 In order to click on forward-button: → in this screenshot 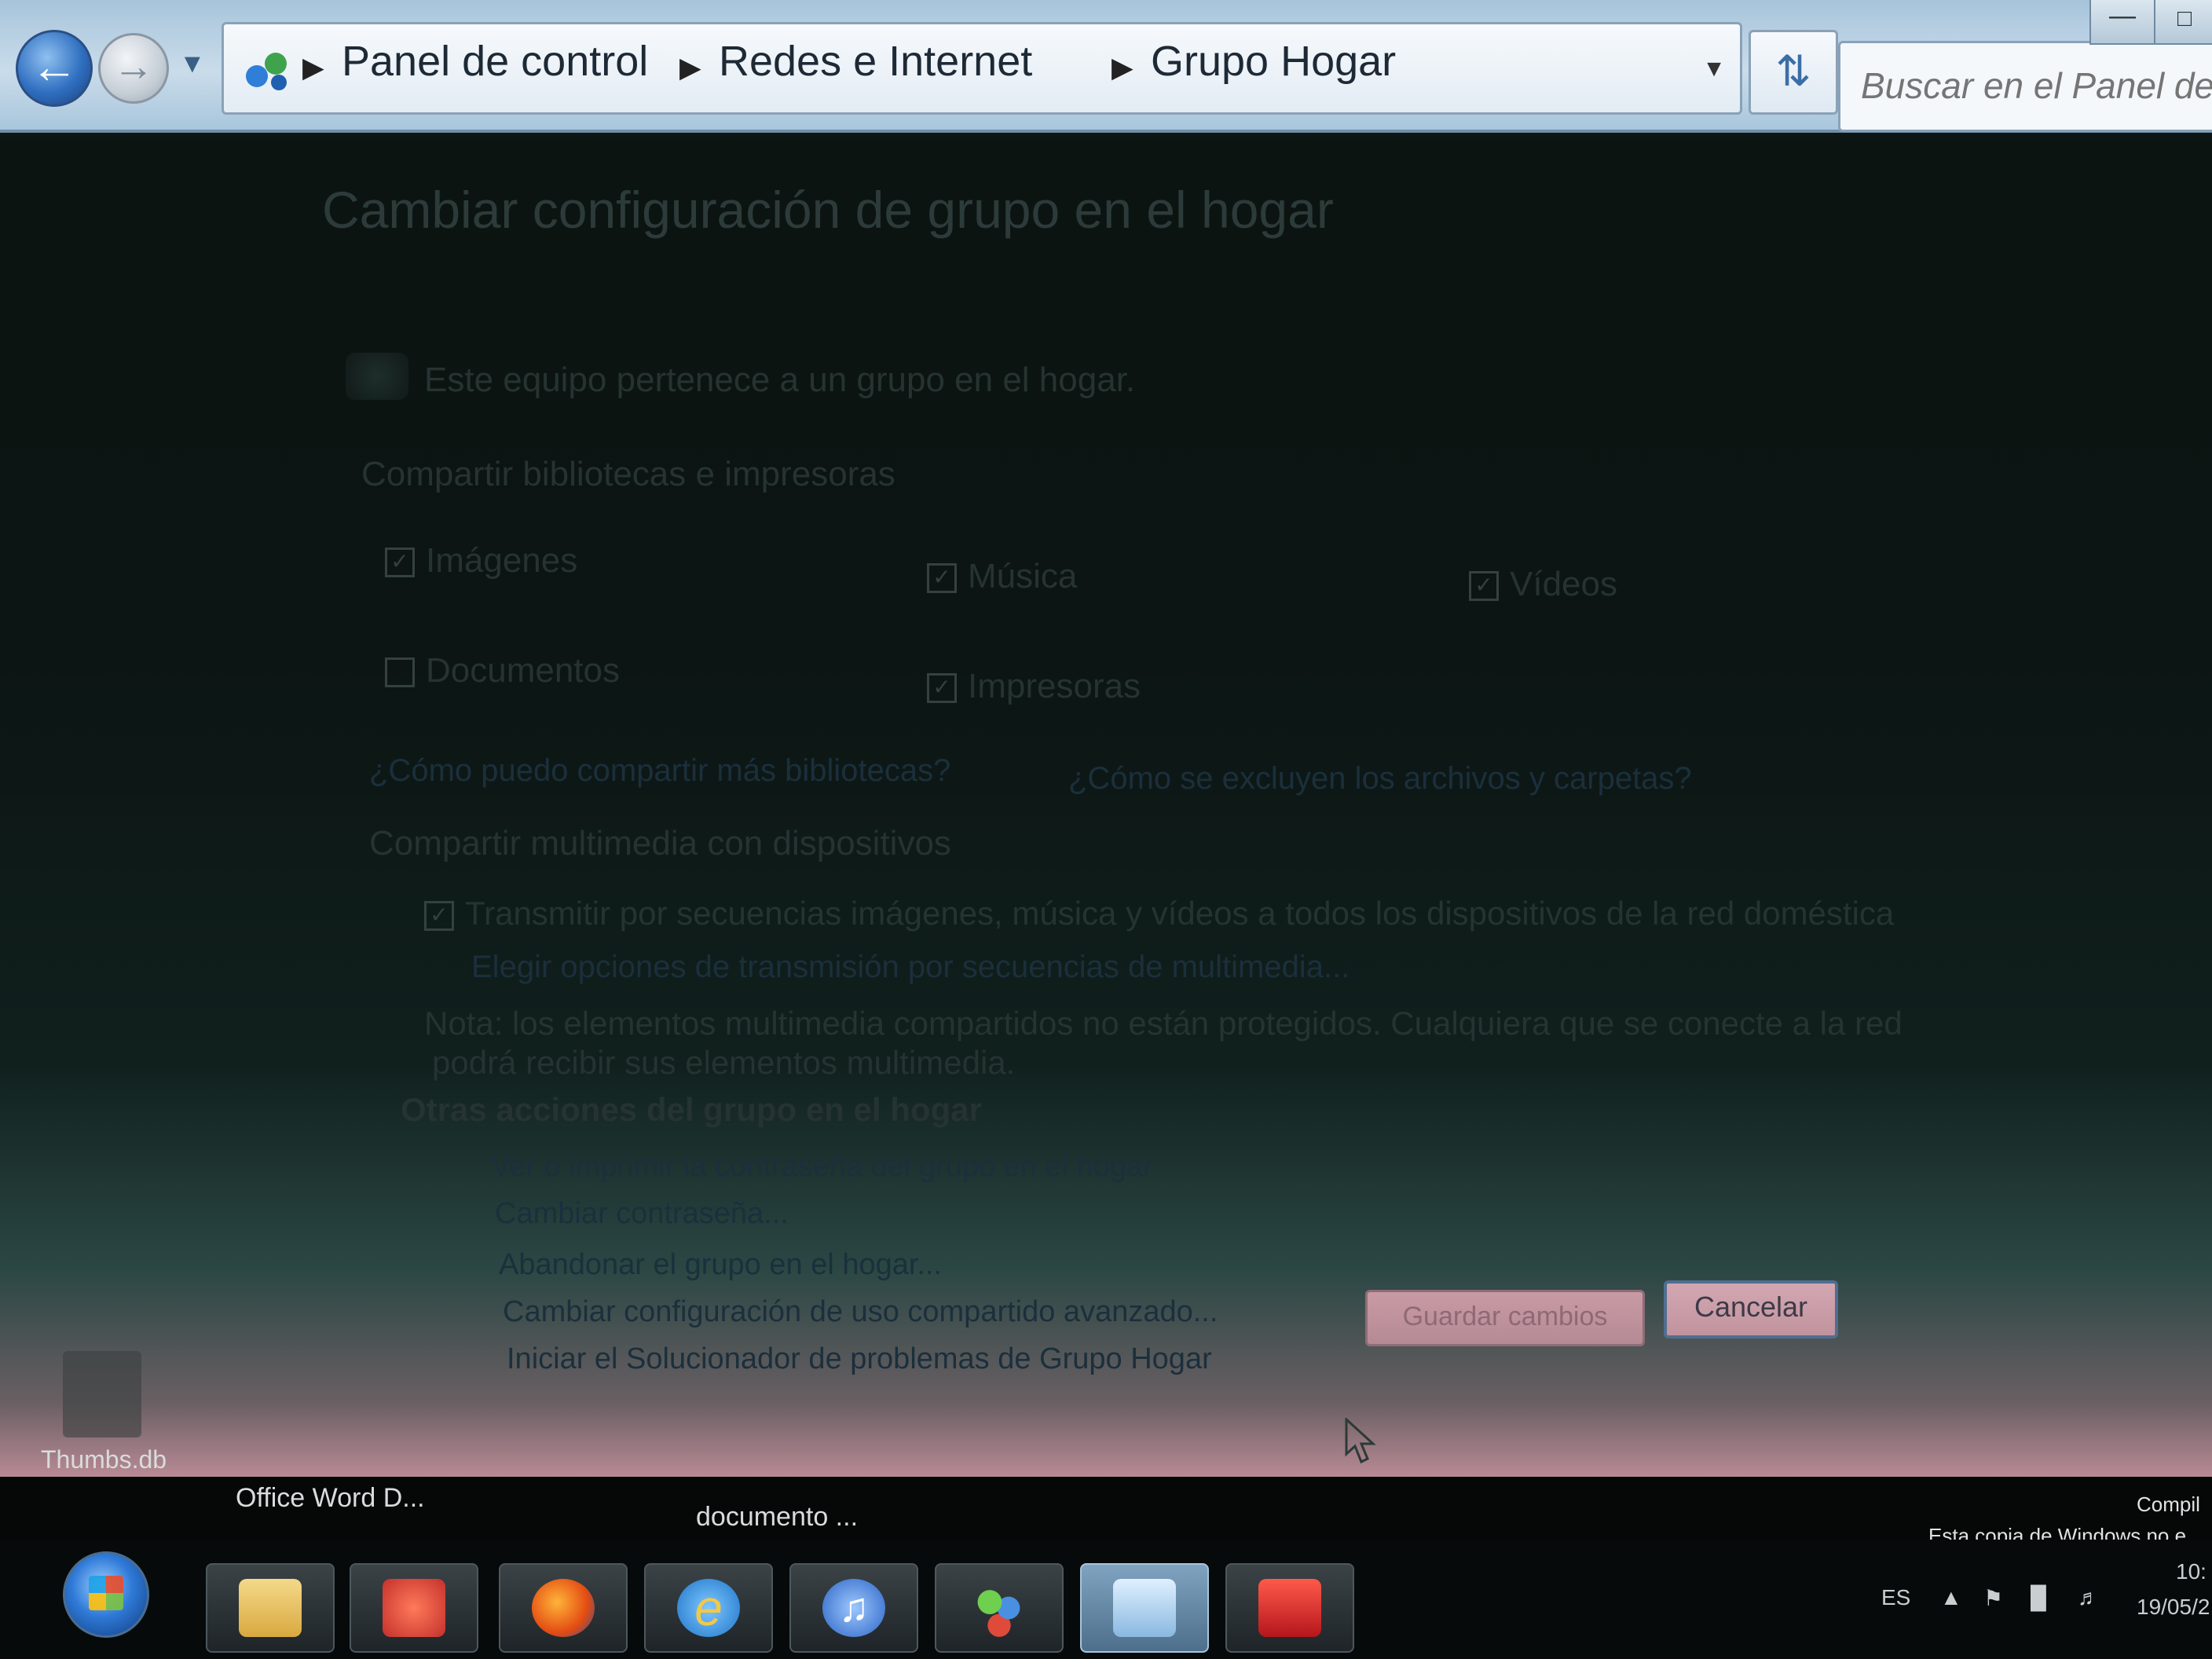, I will do `click(133, 68)`.